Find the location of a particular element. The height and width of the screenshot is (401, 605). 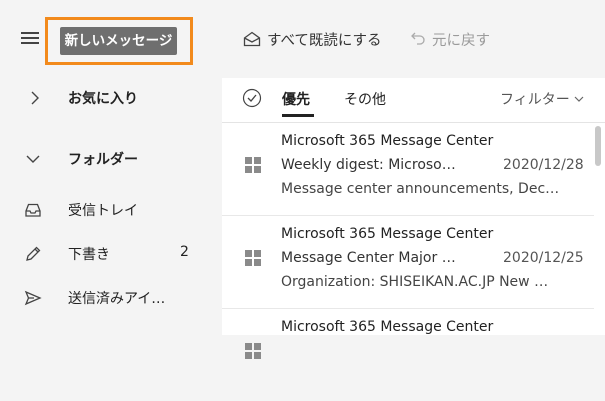

undo-label: 元に戻す is located at coordinates (461, 40).